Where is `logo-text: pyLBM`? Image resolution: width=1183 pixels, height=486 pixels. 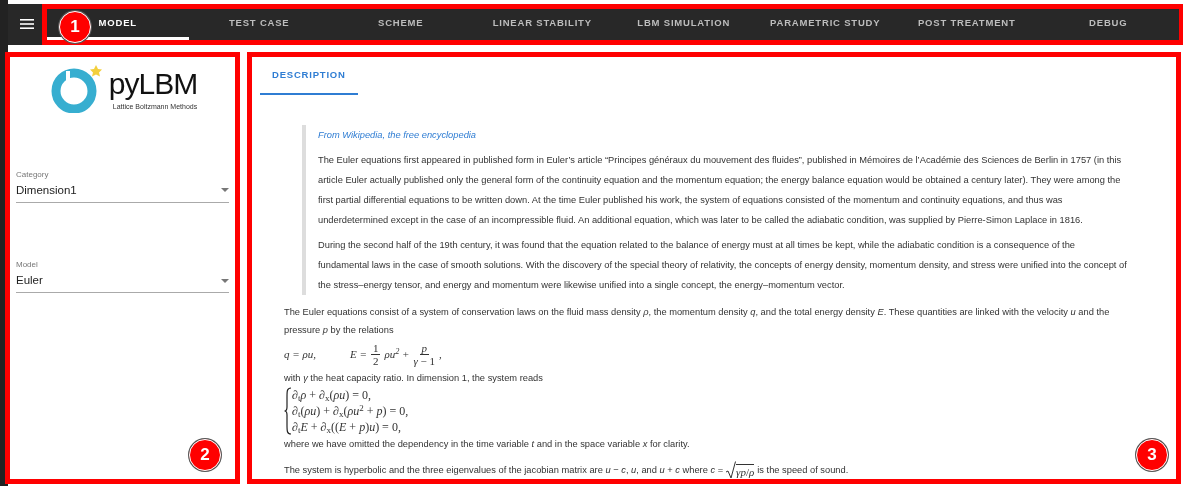
logo-text: pyLBM is located at coordinates (153, 83).